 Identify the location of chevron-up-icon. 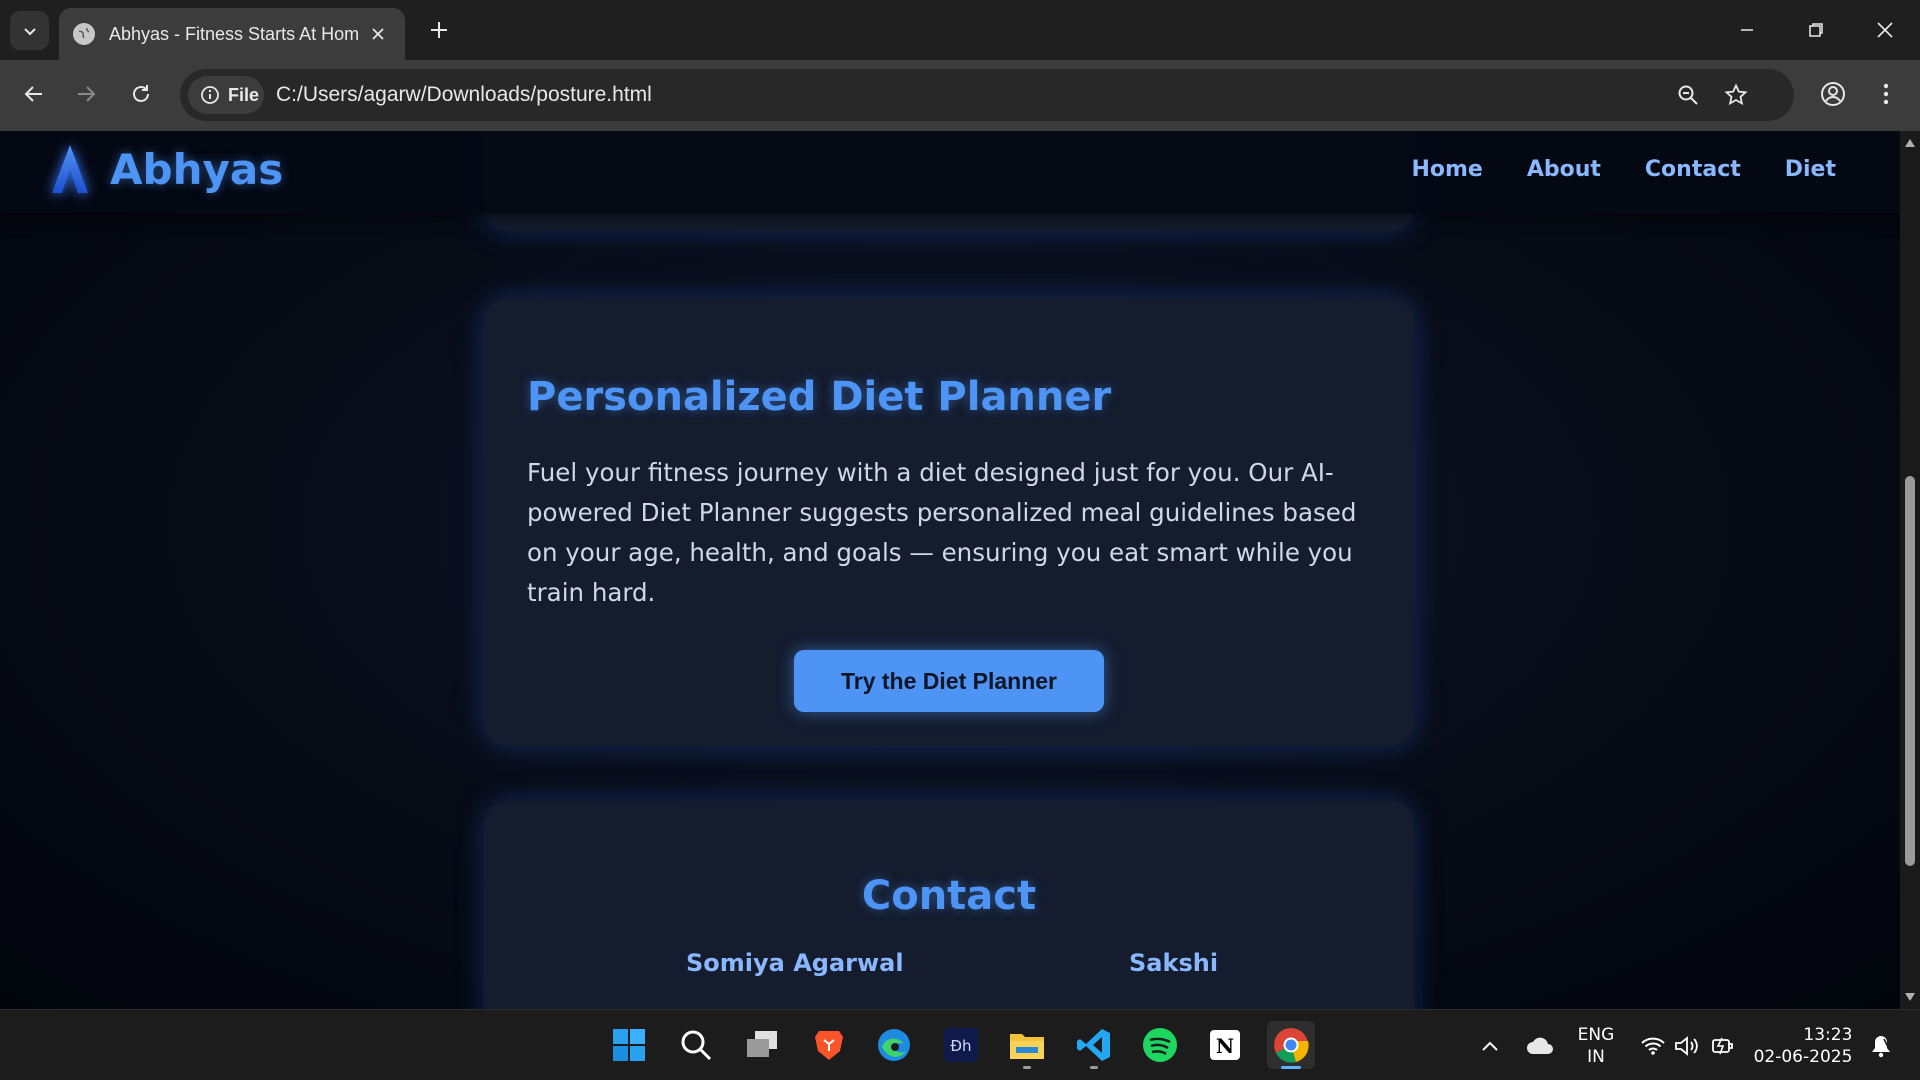
(1490, 1045).